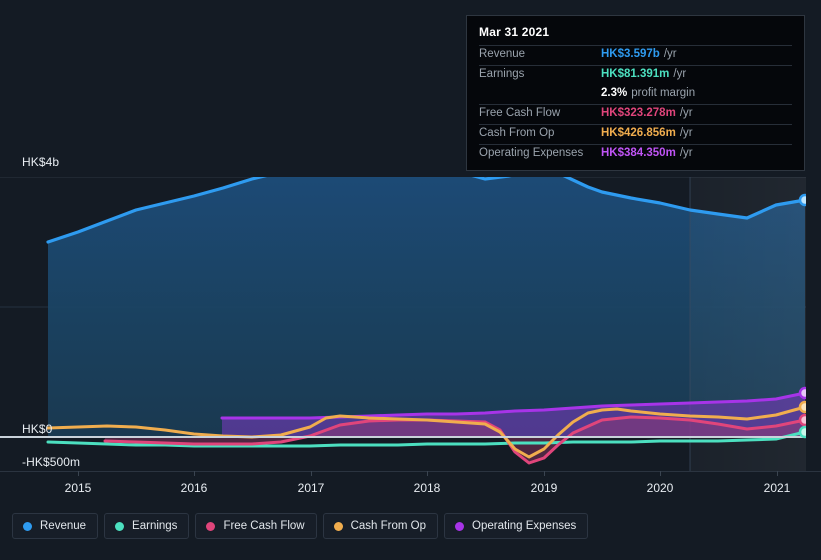 The image size is (821, 560). What do you see at coordinates (614, 93) in the screenshot?
I see `tooltip-value-profit-margin: 2.3%` at bounding box center [614, 93].